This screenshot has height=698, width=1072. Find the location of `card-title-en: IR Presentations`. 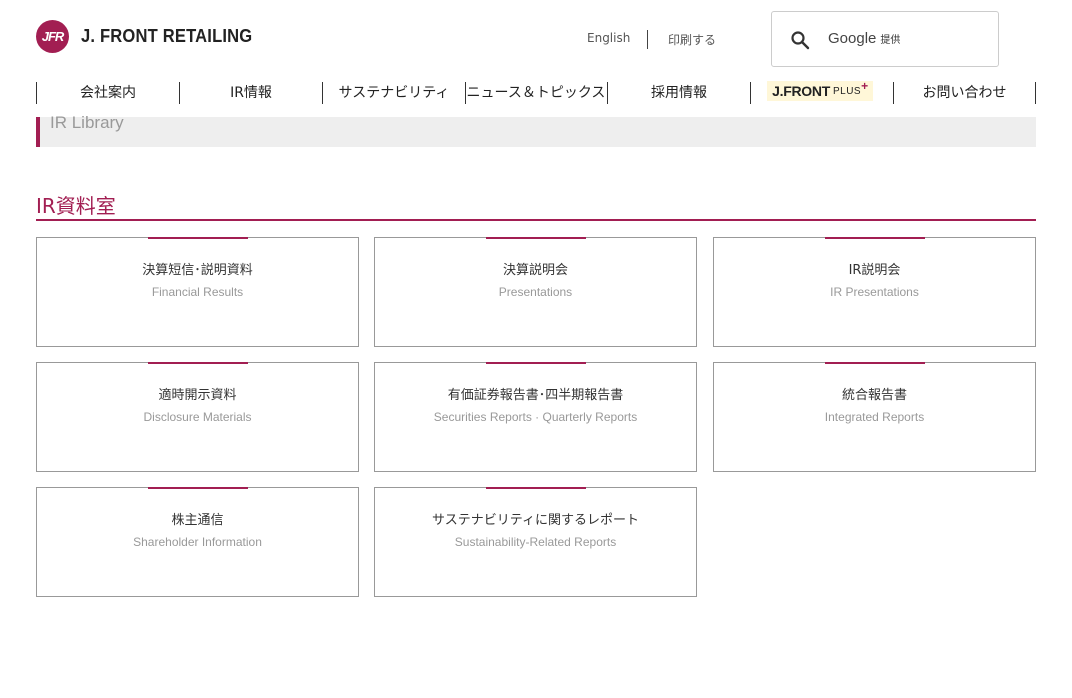

card-title-en: IR Presentations is located at coordinates (874, 292).